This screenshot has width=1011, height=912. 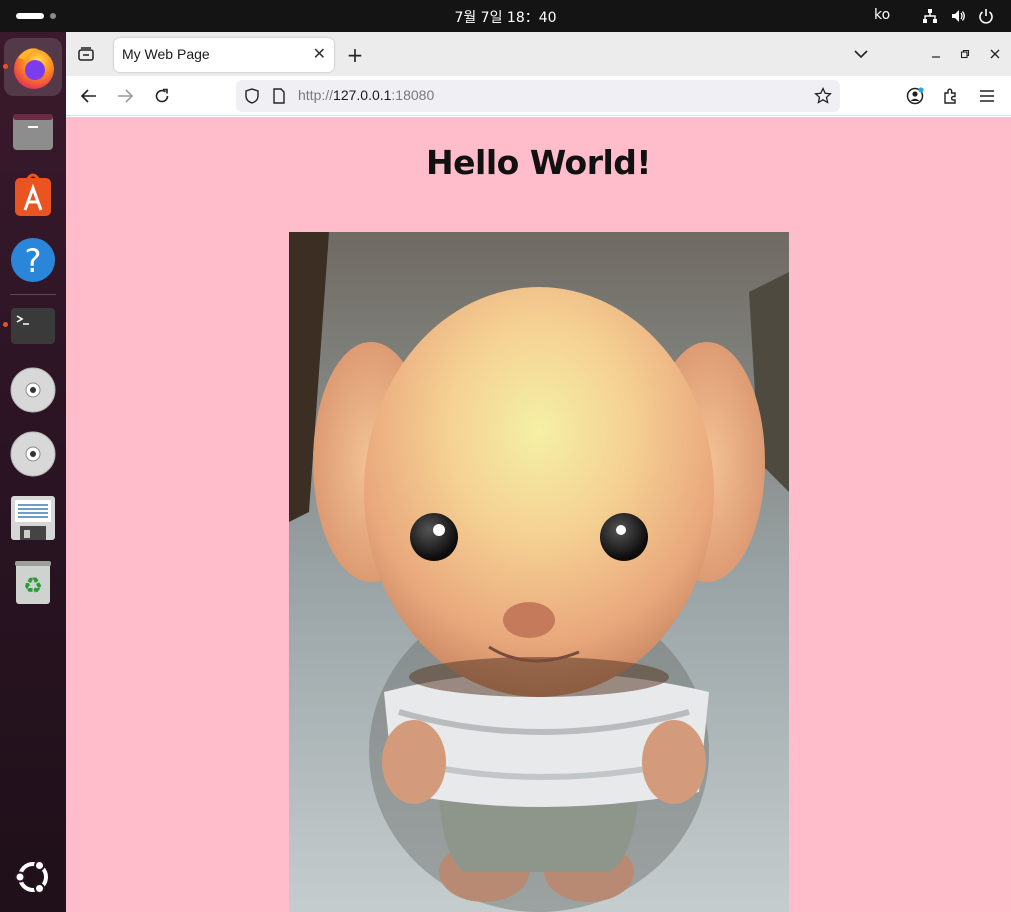 I want to click on forward-button, so click(x=125, y=96).